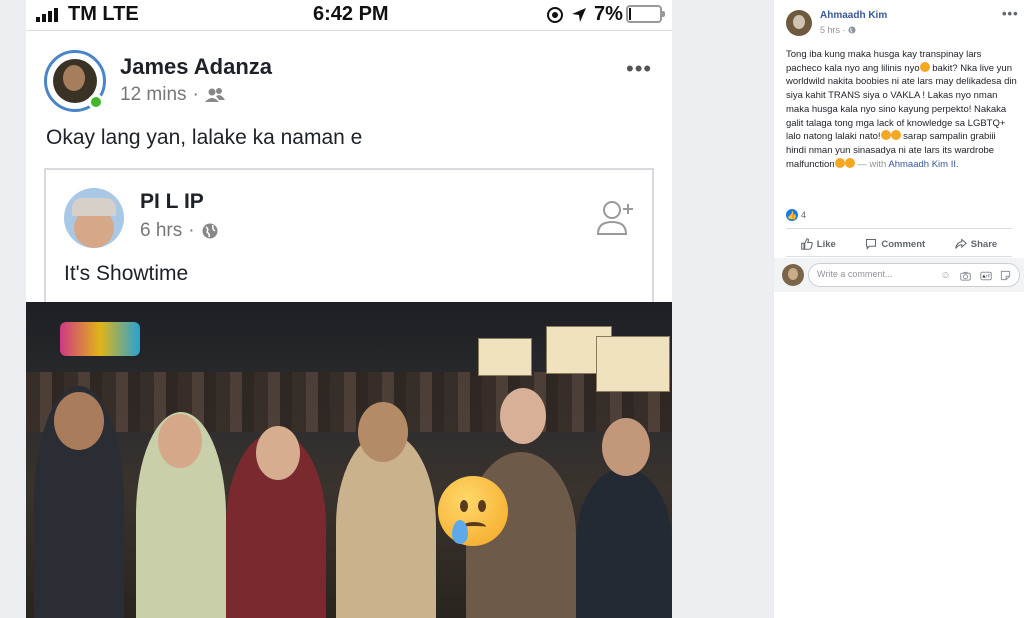 This screenshot has width=1024, height=618. Describe the element at coordinates (923, 164) in the screenshot. I see `tagged-friend-link: Ahmaadh Kim II.` at that location.